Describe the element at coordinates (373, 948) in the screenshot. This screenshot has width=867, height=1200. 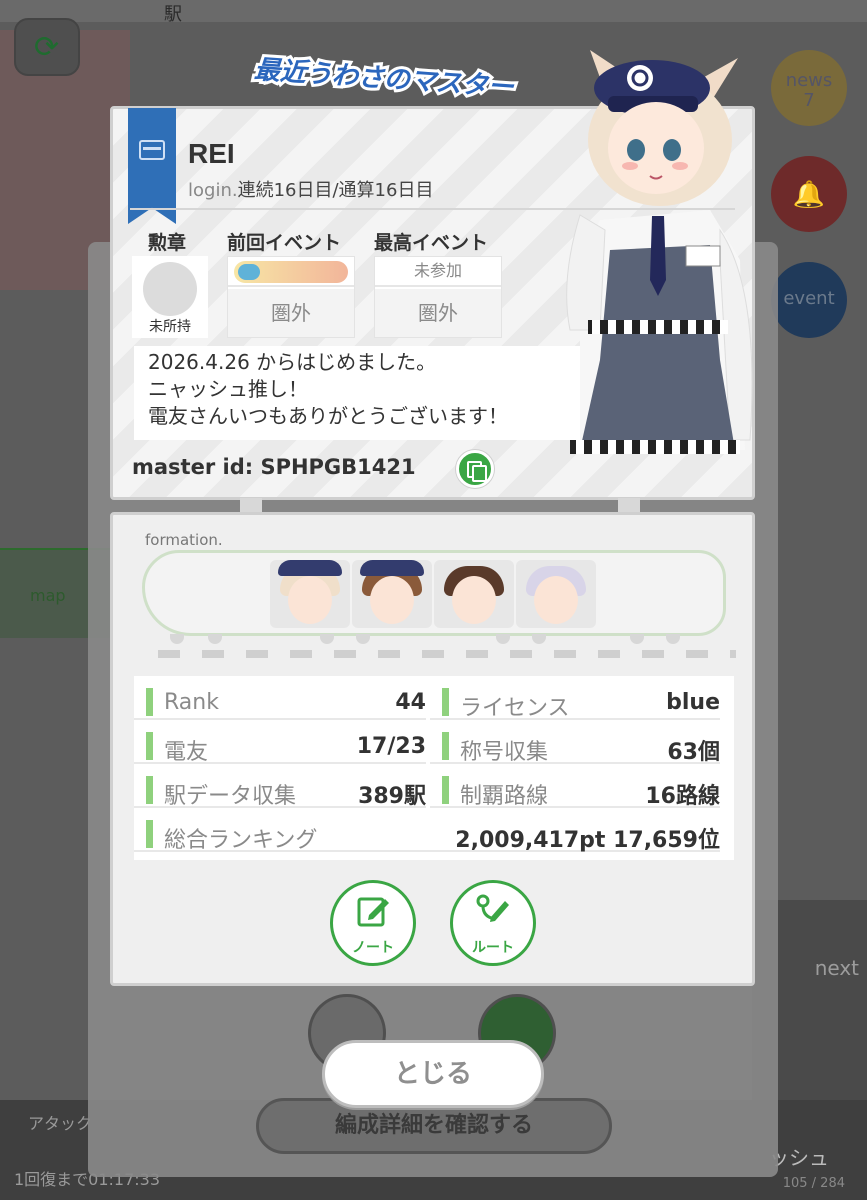
I see `note-label: ノート` at that location.